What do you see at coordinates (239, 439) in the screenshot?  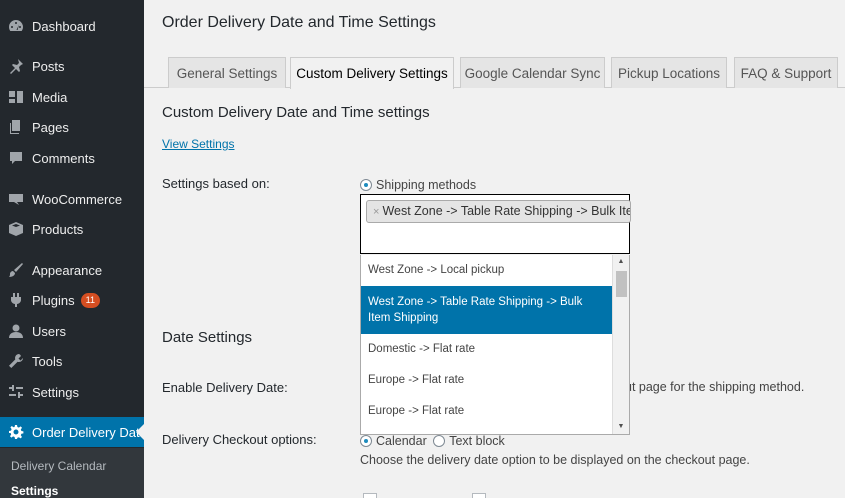 I see `delivery-checkout-options-label: Delivery Checkout options:` at bounding box center [239, 439].